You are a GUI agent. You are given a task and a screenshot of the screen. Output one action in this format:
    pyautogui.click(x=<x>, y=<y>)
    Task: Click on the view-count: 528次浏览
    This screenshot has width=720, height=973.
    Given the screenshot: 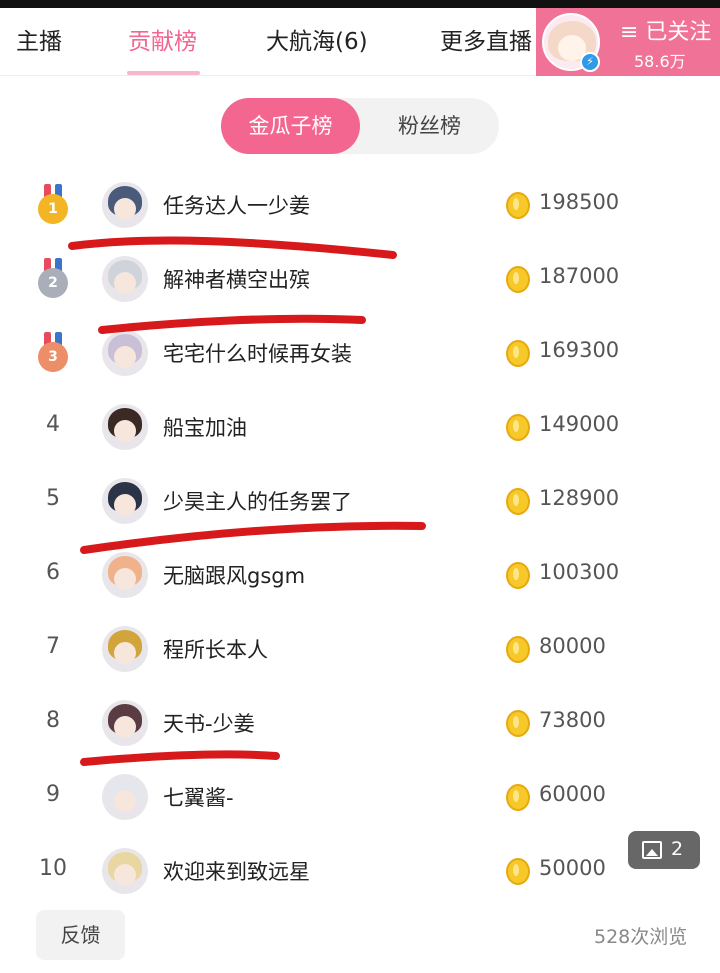 What is the action you would take?
    pyautogui.click(x=641, y=937)
    